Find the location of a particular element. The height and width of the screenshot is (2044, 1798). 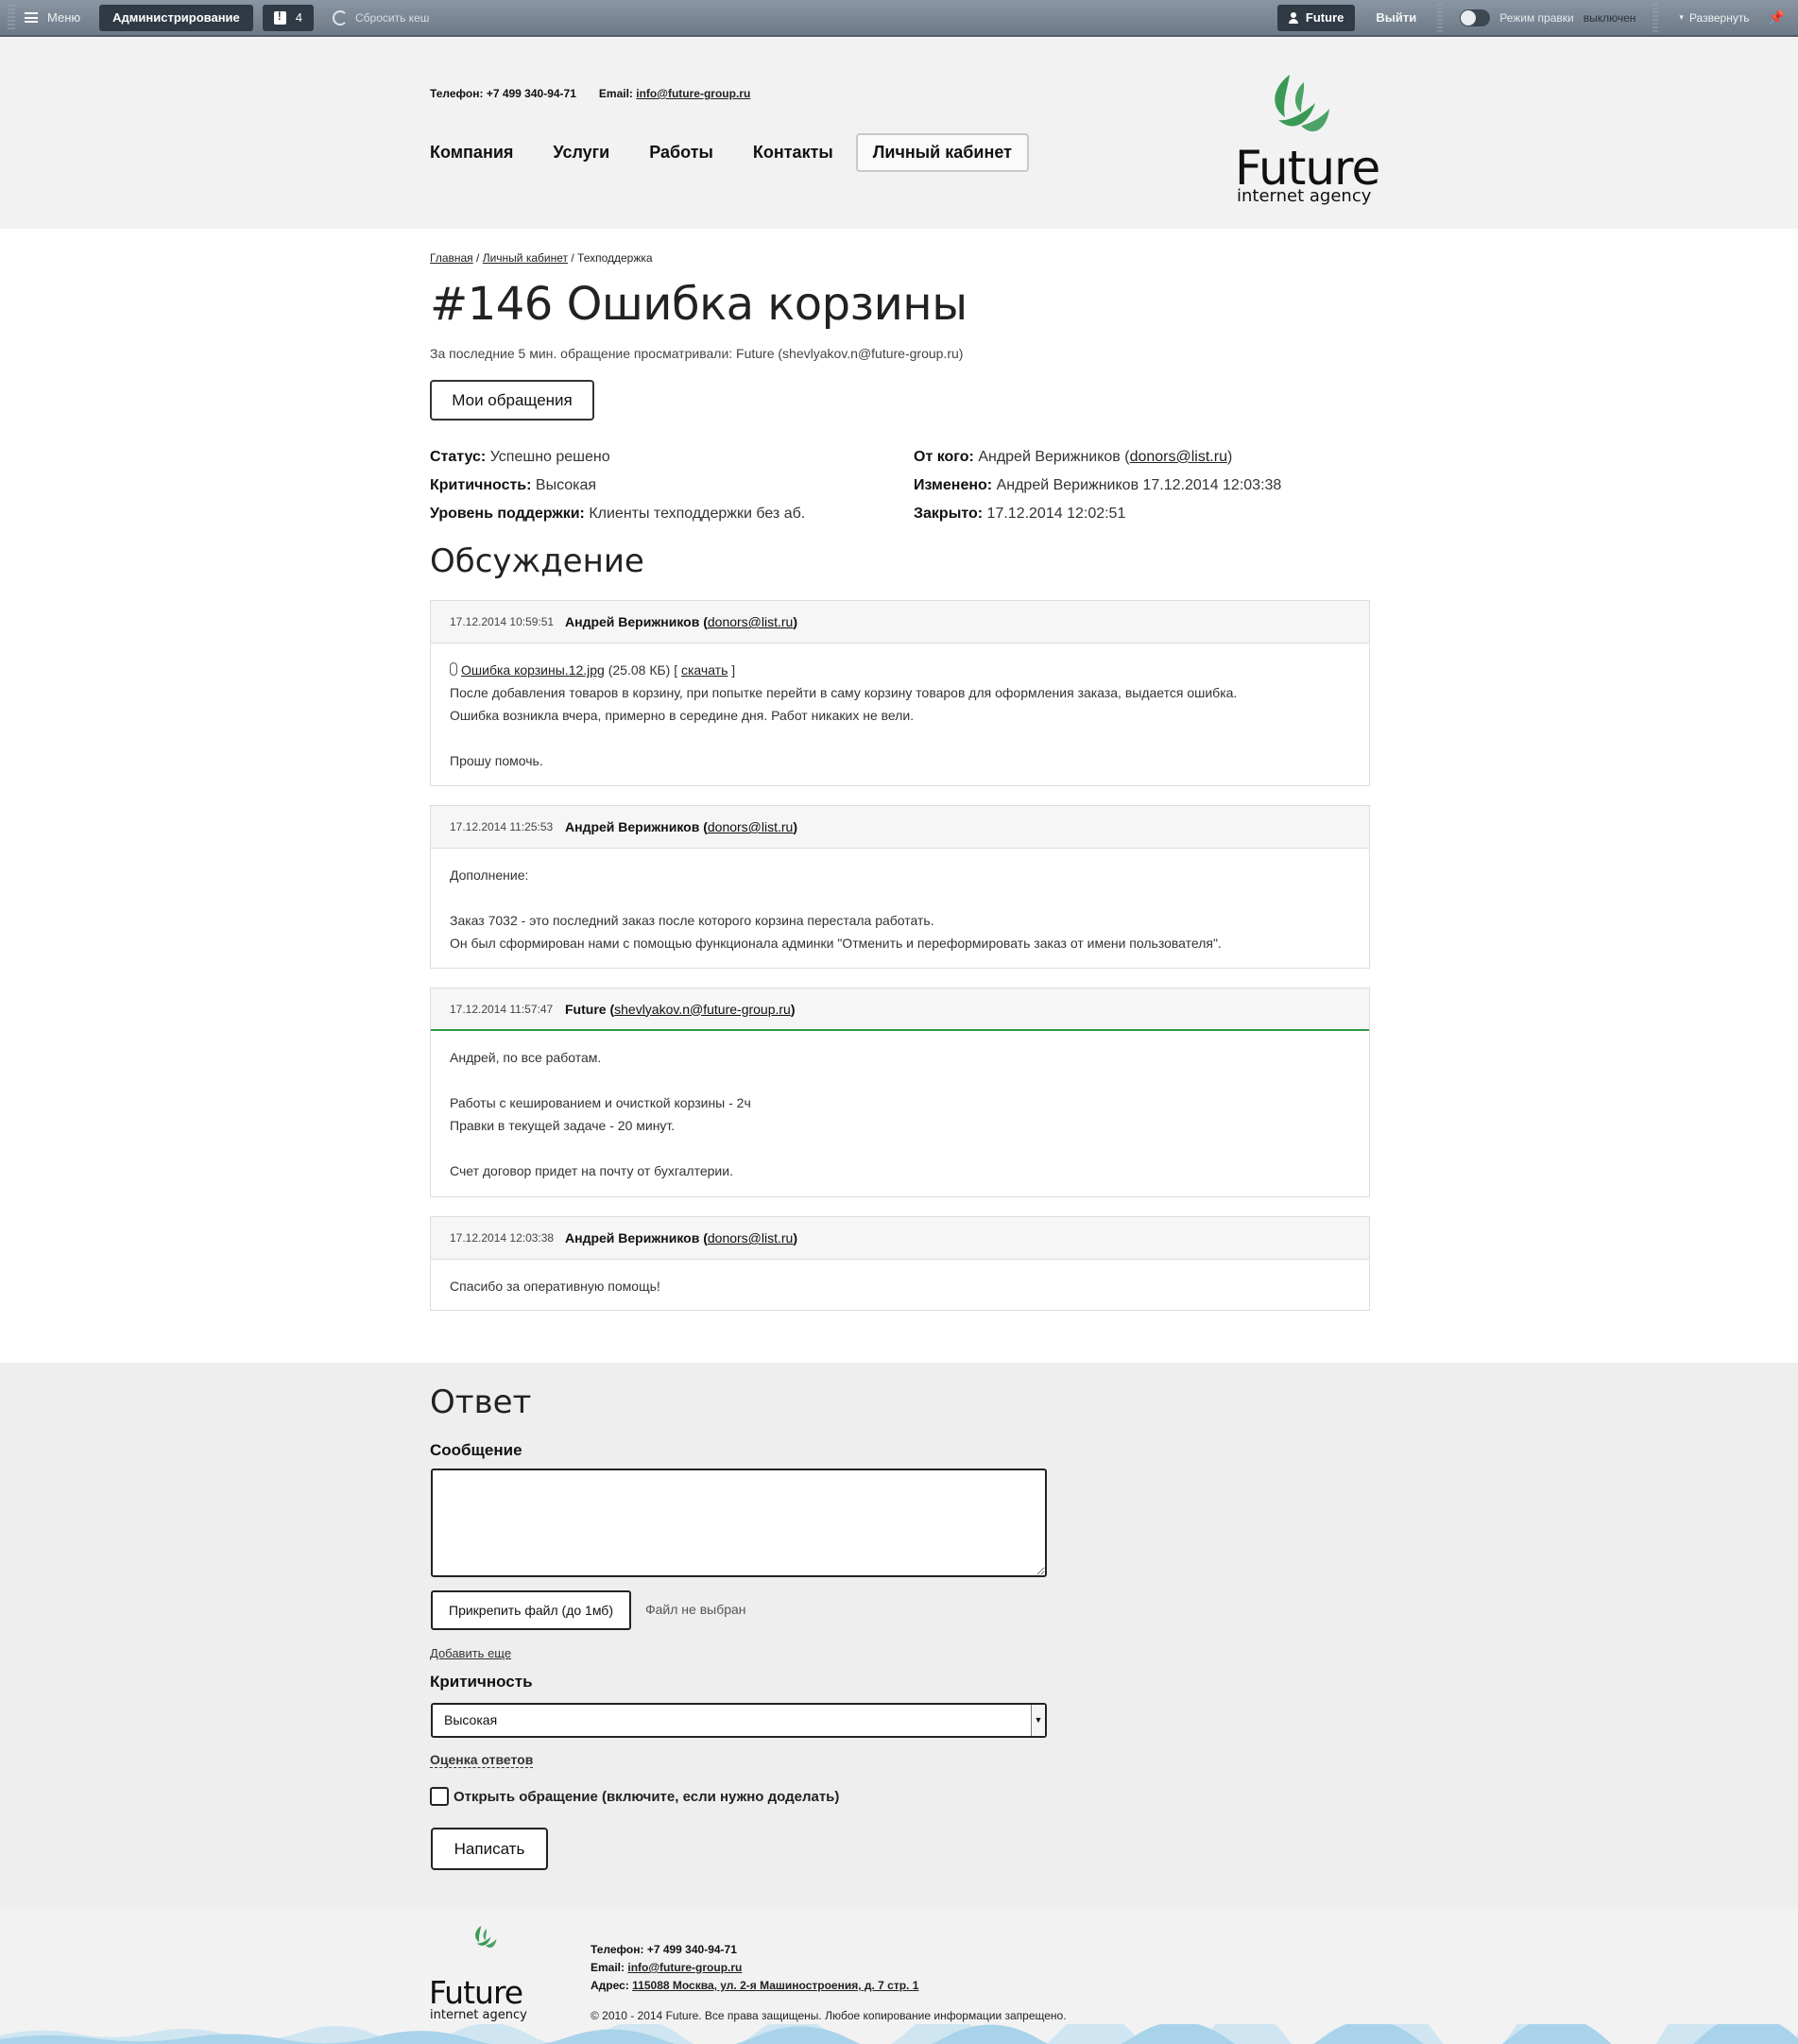

edit-mode-label: Режим правки is located at coordinates (1536, 17).